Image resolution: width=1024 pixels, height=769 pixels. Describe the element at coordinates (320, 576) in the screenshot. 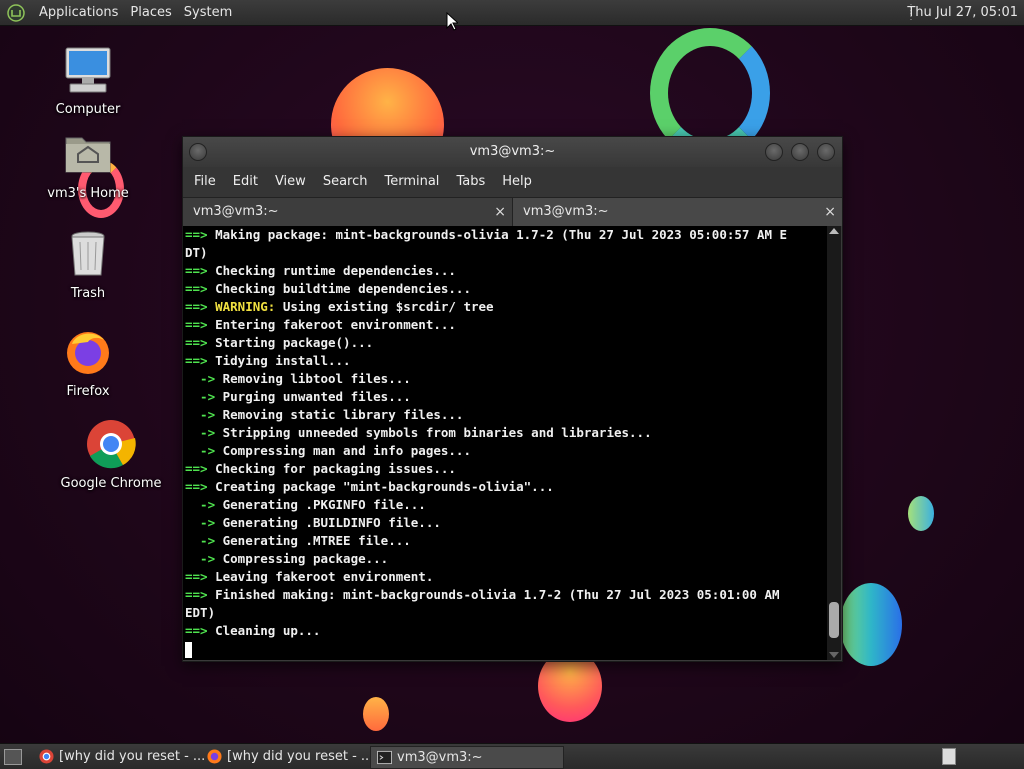

I see `line-text: Leaving fakeroot environment.` at that location.